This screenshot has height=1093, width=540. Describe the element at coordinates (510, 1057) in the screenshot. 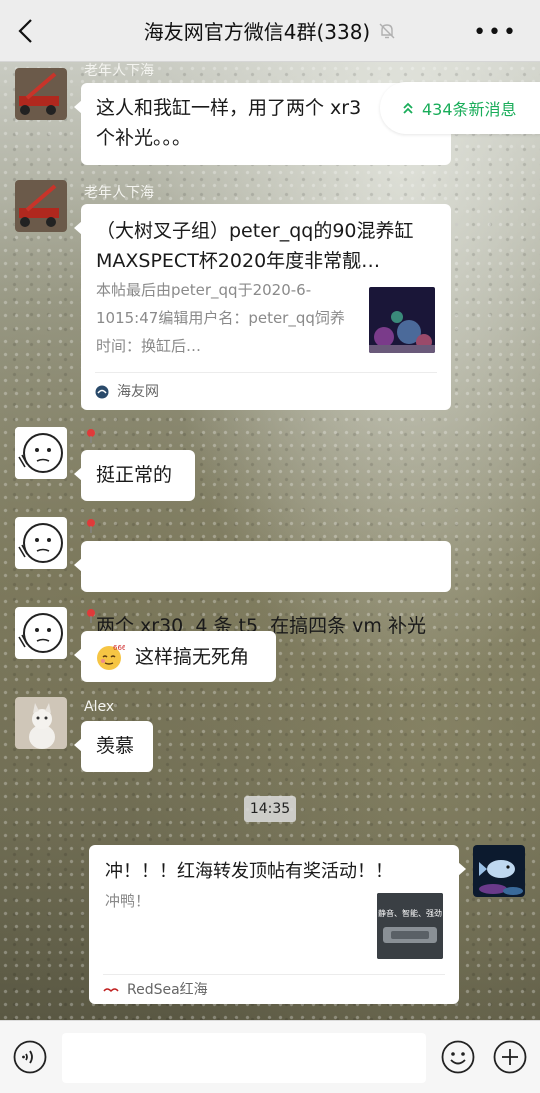

I see `plus-icon` at that location.